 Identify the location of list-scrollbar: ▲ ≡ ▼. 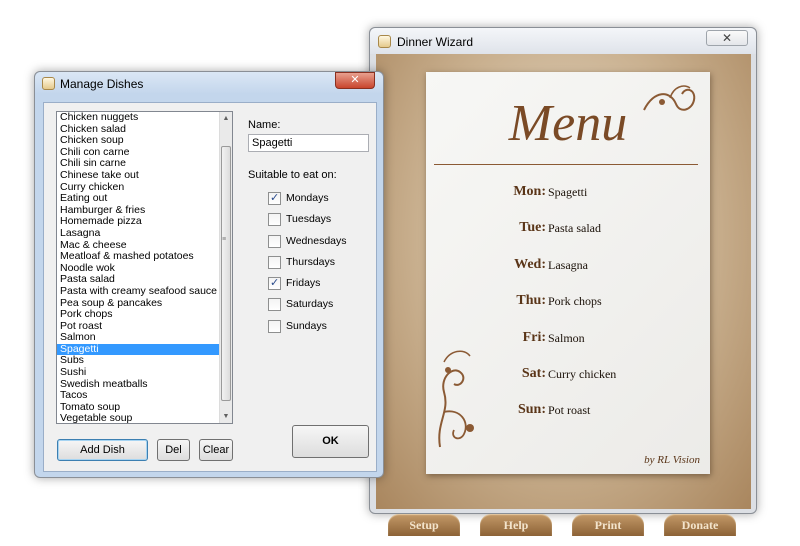
(225, 267).